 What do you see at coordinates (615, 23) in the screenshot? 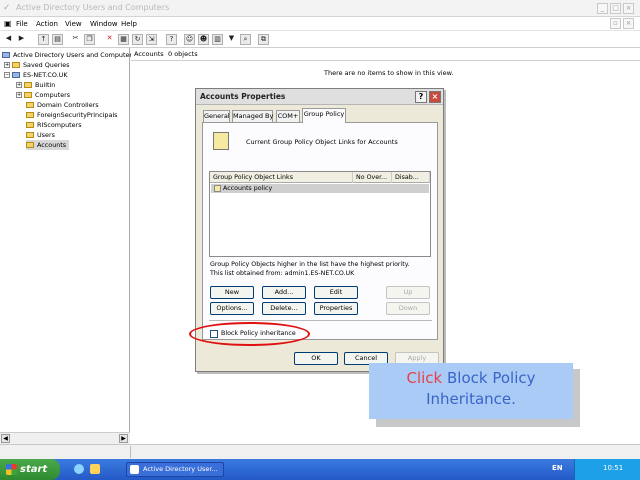
I see `child-restore-button: ▫` at bounding box center [615, 23].